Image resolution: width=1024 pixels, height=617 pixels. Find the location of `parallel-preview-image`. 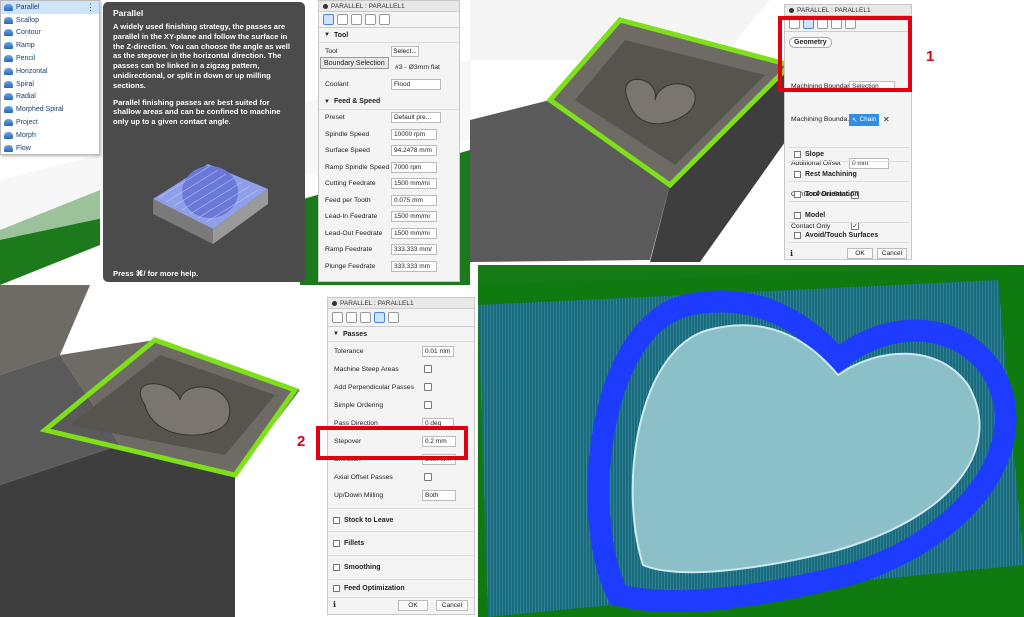

parallel-preview-image is located at coordinates (210, 203).